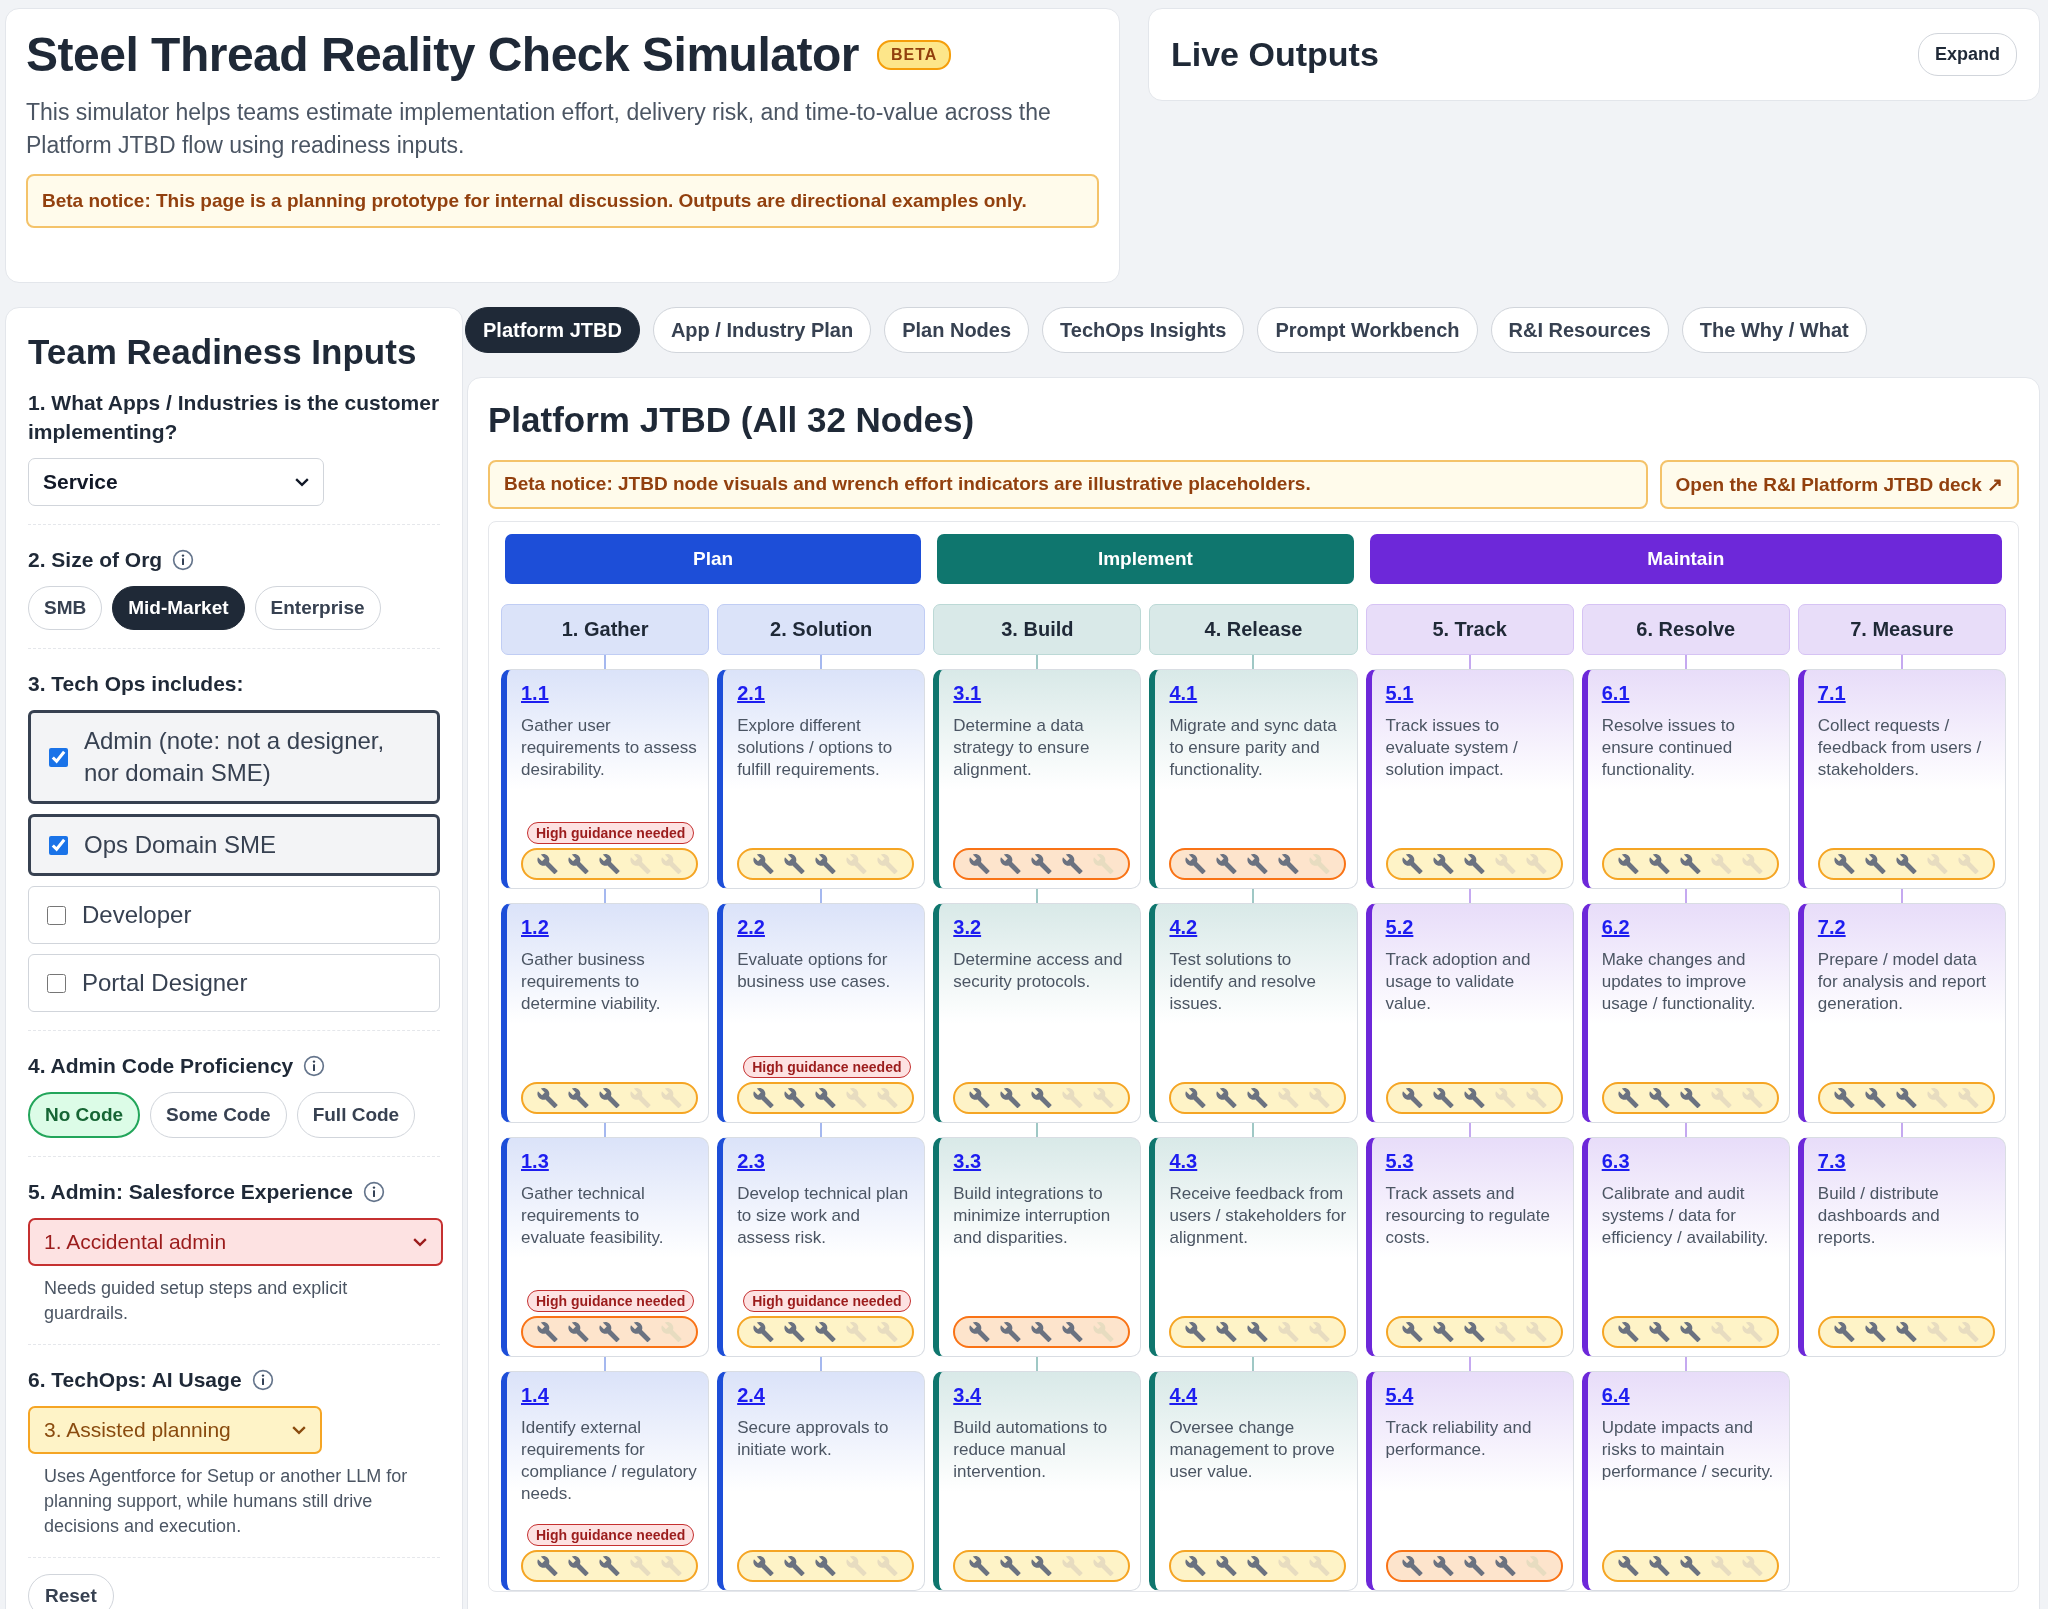  What do you see at coordinates (593, 1216) in the screenshot?
I see `node-description: Gather technical requirements to evaluate feasibility.` at bounding box center [593, 1216].